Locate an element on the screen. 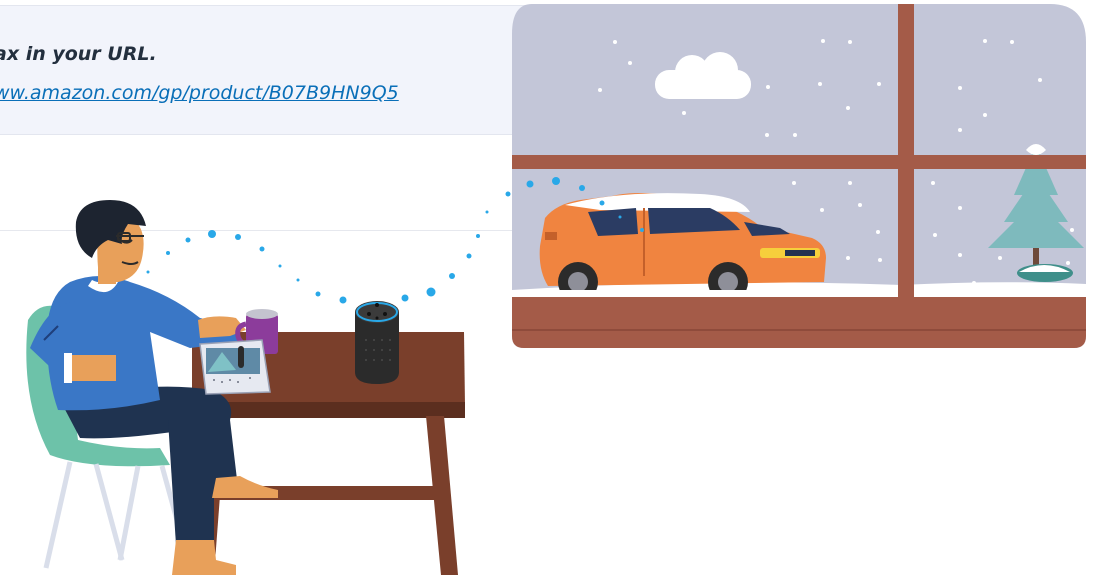 The image size is (1097, 575). speaker-icon is located at coordinates (377, 342).